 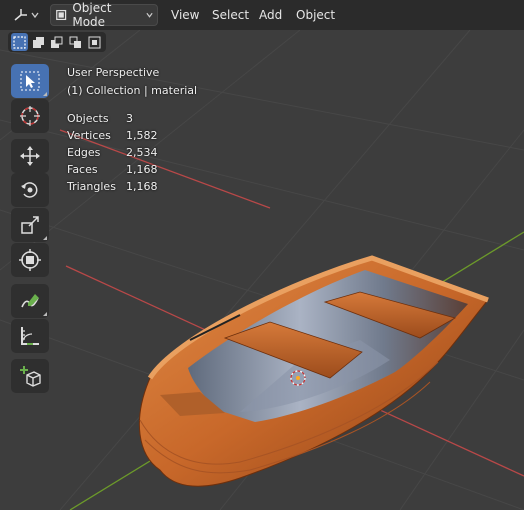 I want to click on select-difference-icon, so click(x=75, y=42).